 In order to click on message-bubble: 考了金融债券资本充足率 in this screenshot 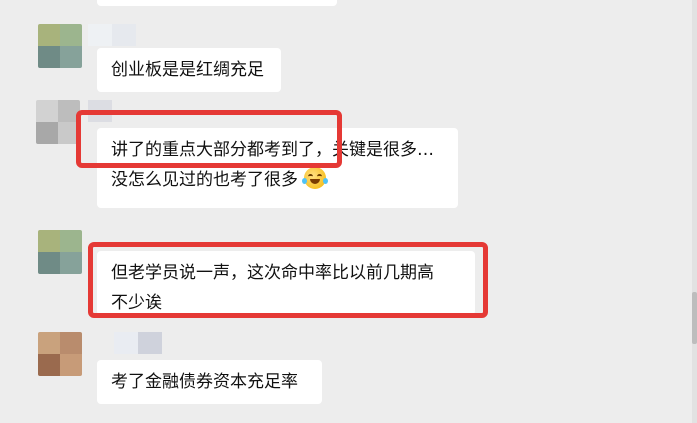, I will do `click(209, 382)`.